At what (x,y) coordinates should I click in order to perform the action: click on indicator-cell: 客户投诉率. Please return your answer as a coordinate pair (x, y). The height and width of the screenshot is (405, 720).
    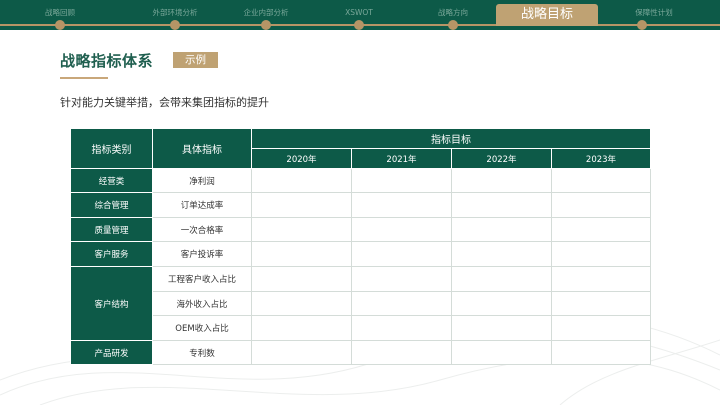
    Looking at the image, I should click on (202, 254).